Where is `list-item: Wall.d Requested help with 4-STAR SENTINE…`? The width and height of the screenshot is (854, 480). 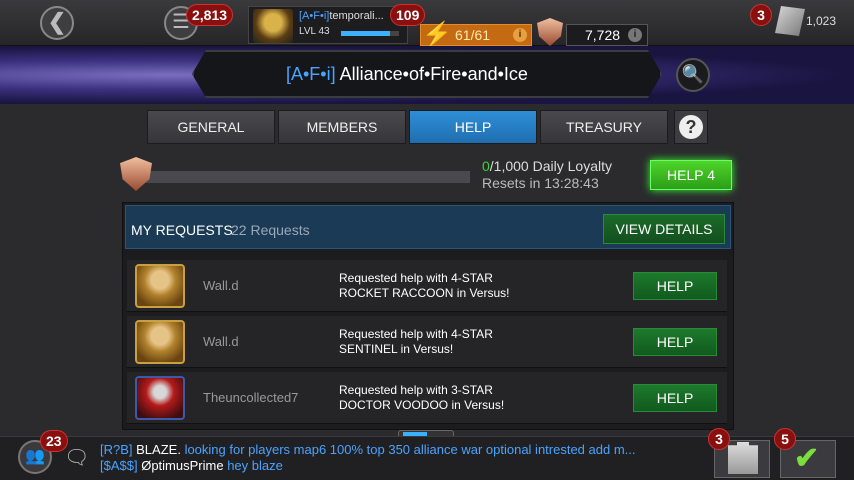
list-item: Wall.d Requested help with 4-STAR SENTINE… is located at coordinates (427, 342).